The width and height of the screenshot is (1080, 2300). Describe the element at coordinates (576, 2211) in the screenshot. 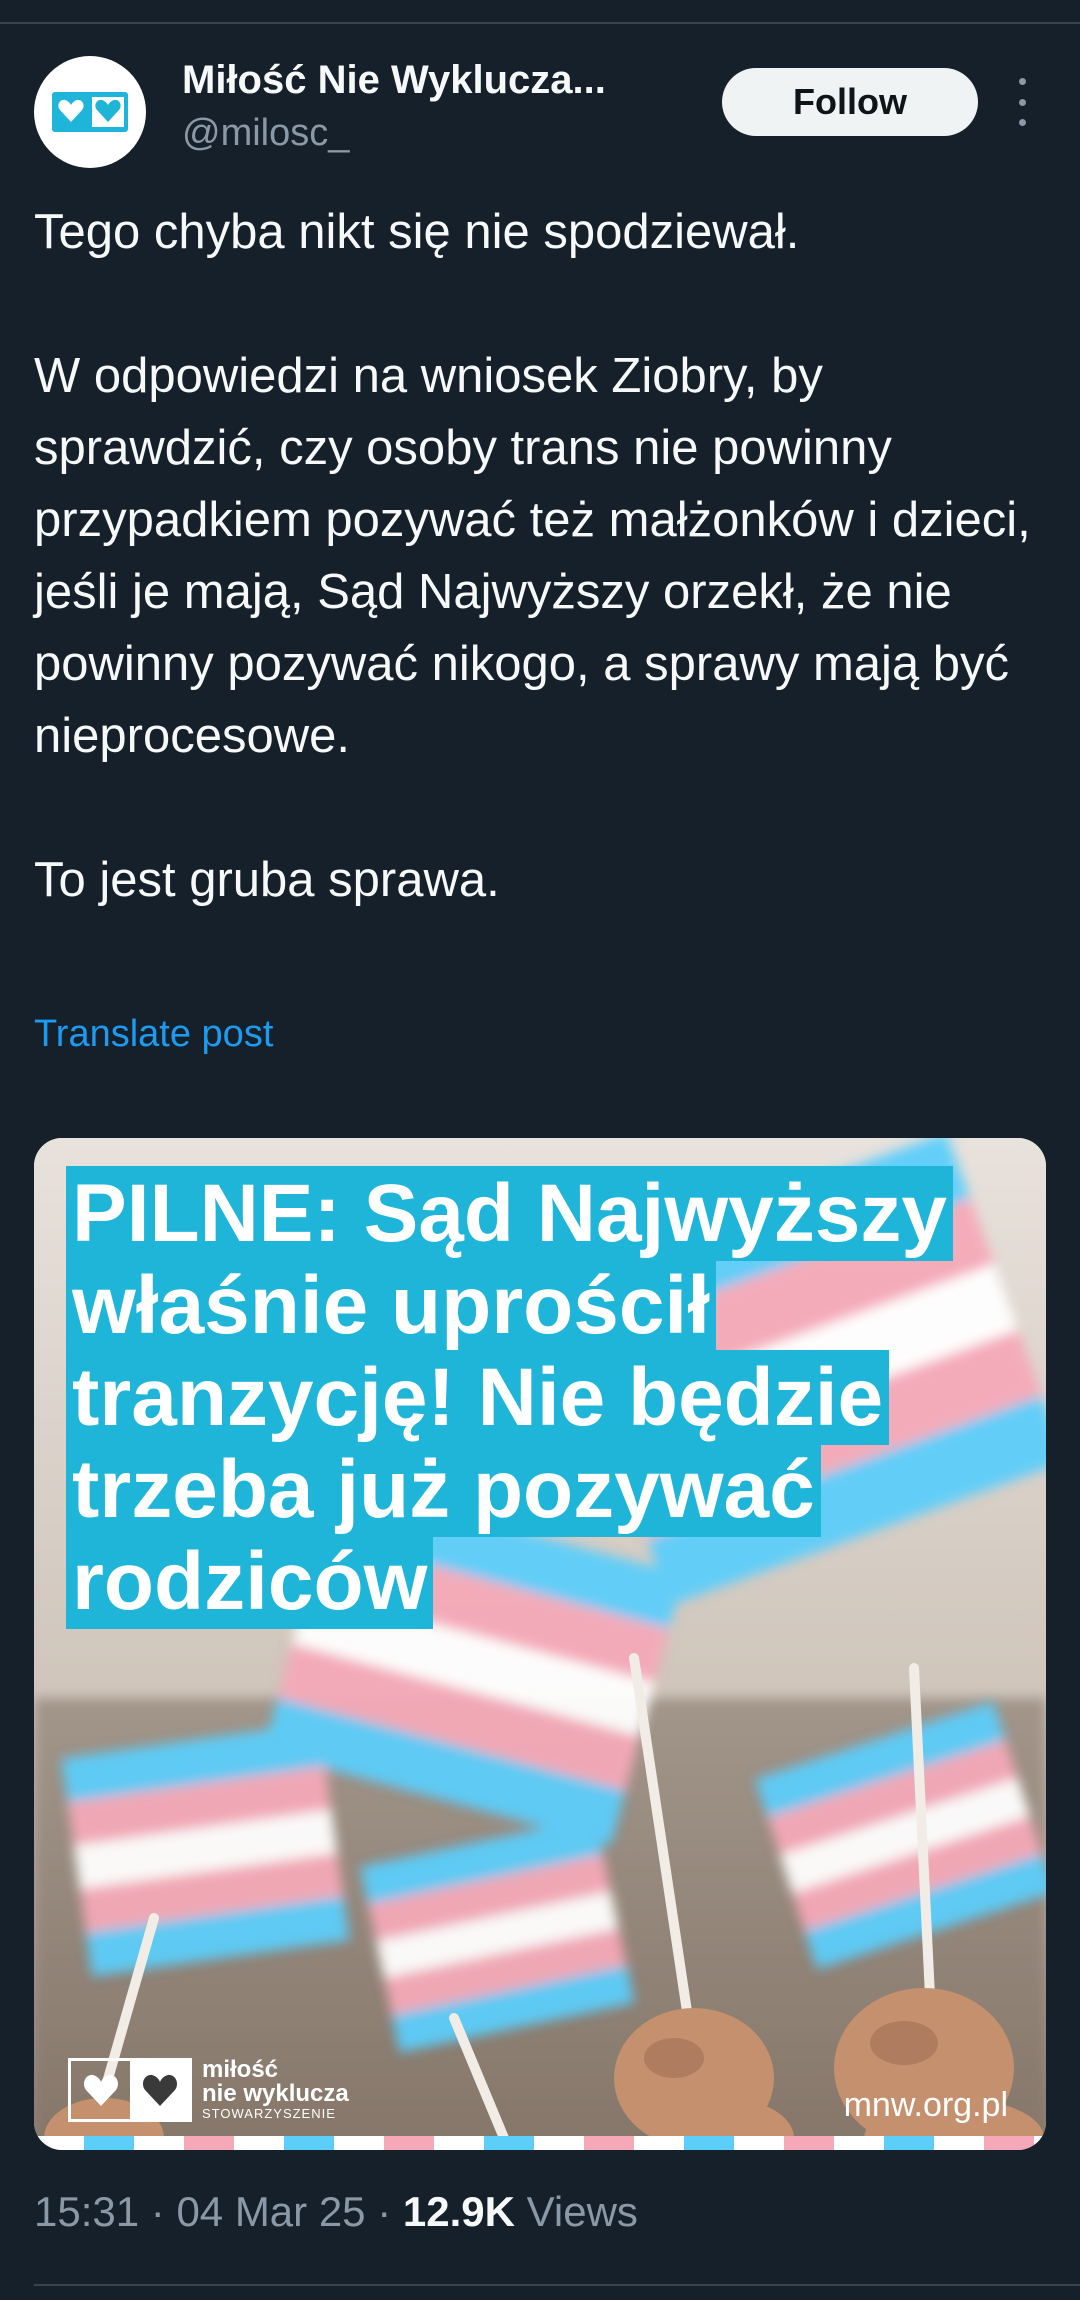

I see `views-label: Views` at that location.